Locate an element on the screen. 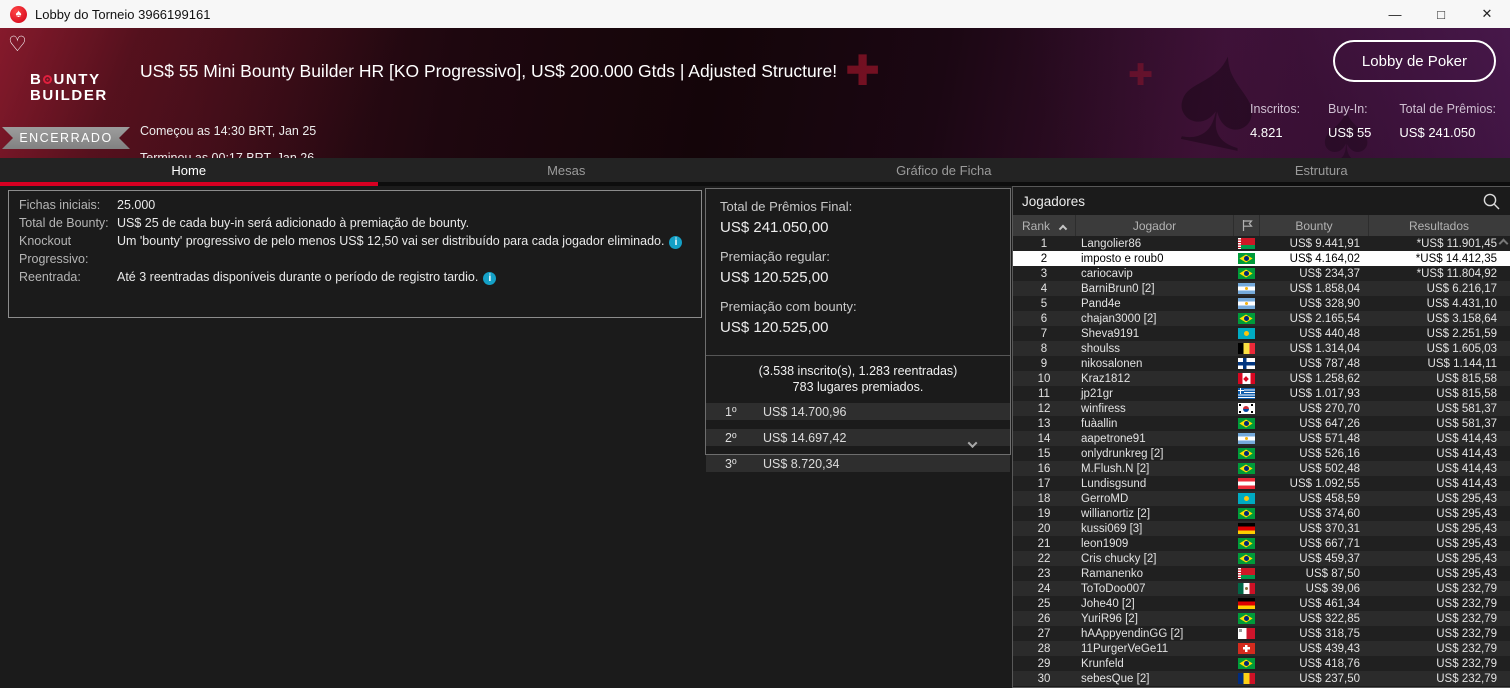 The width and height of the screenshot is (1510, 688). expand-prizes-button is located at coordinates (972, 444).